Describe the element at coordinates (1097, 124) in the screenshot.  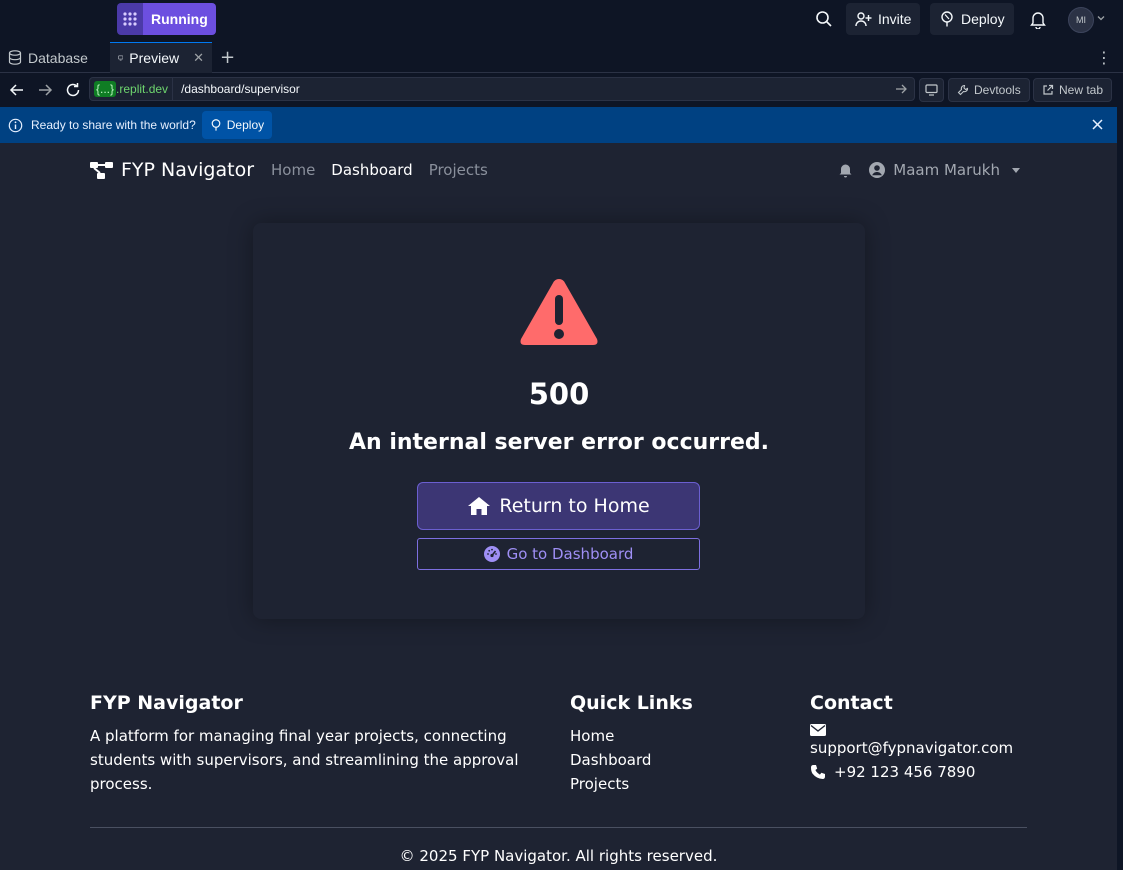
I see `close-icon` at that location.